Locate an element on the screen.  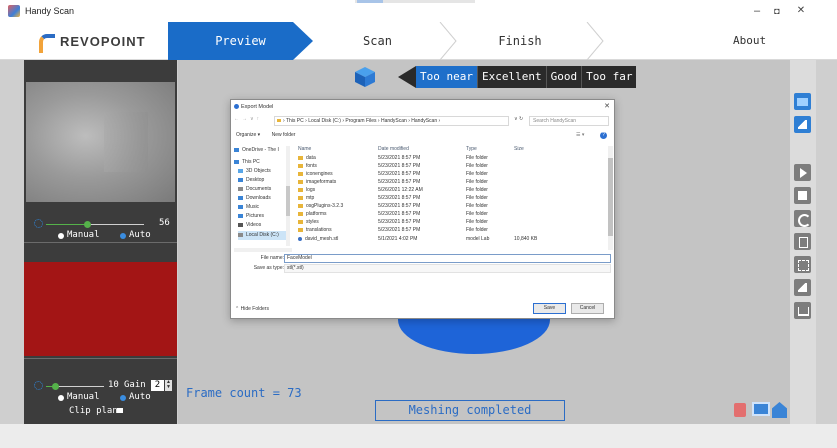
distance-excellent: Excellent is located at coordinates (511, 77).